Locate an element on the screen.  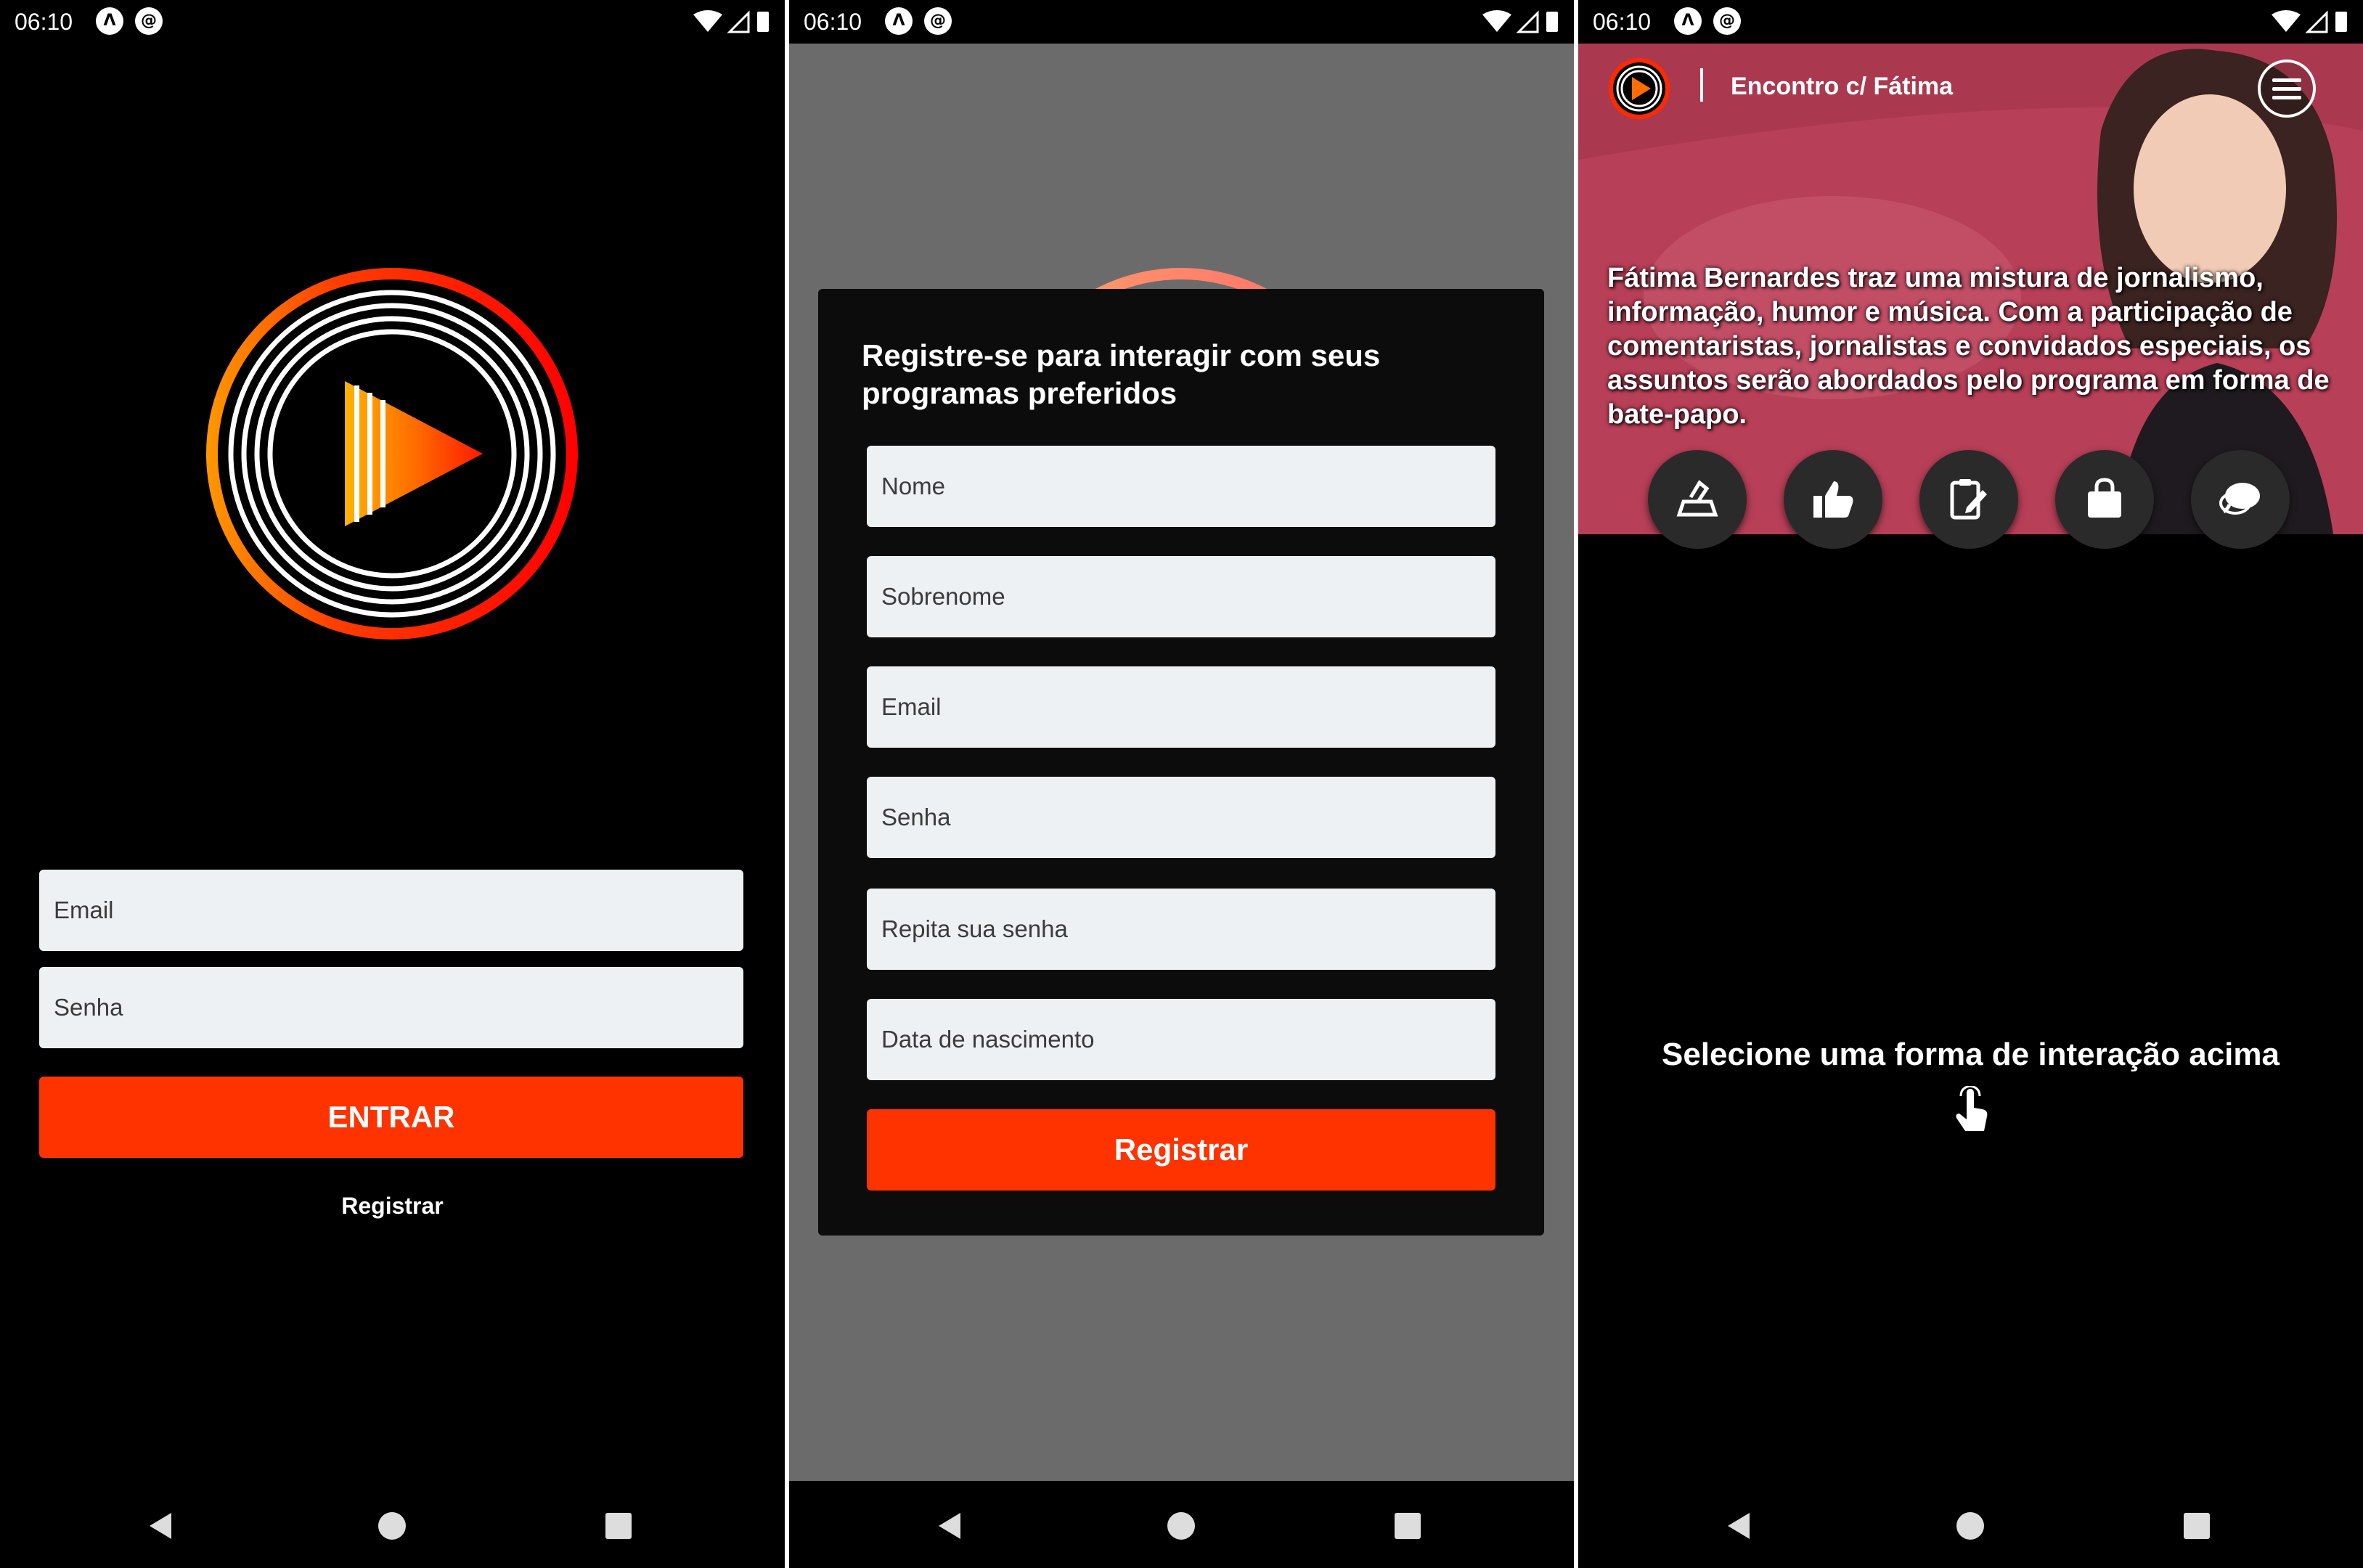
birthdate-field: Data de nascimento is located at coordinates (1181, 1040).